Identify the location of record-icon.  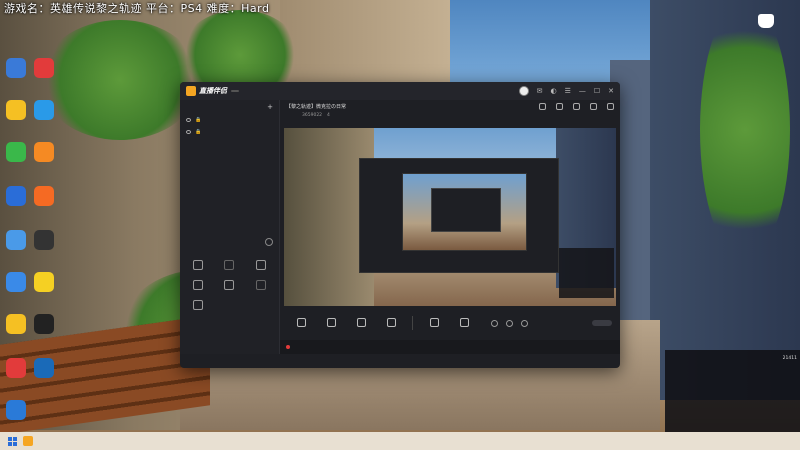
(559, 106).